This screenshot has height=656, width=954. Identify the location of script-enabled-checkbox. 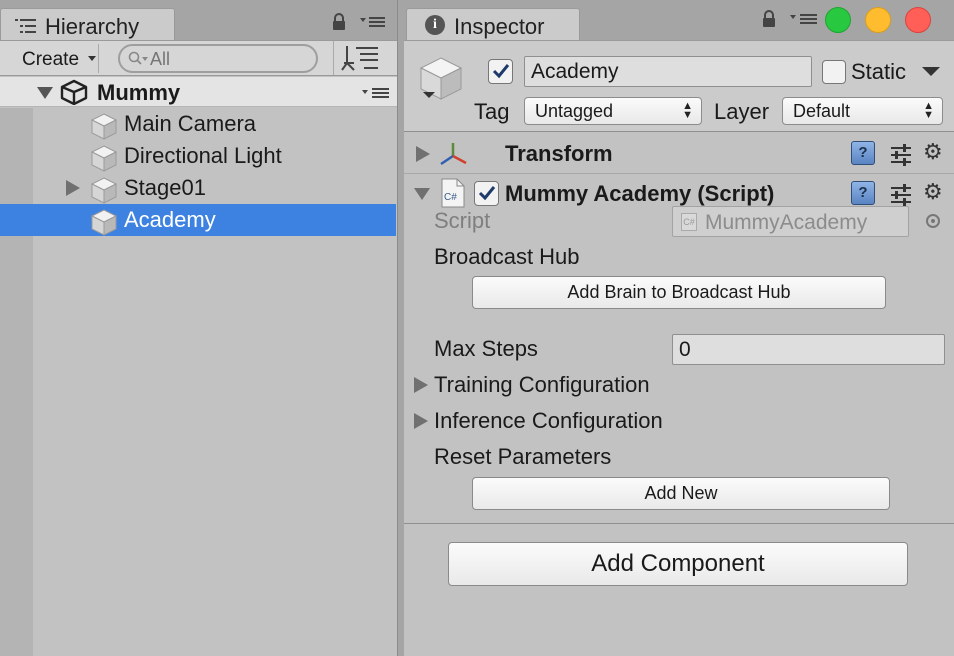
(486, 193).